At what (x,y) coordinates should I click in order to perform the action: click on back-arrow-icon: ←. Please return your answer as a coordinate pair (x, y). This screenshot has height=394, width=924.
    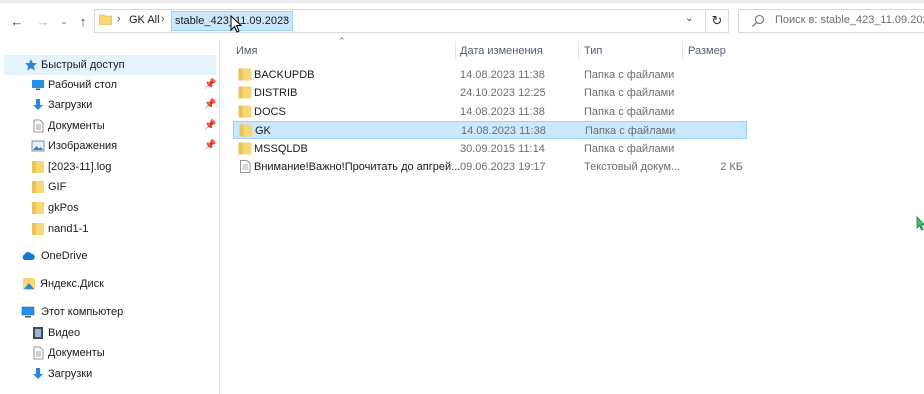
    Looking at the image, I should click on (17, 21).